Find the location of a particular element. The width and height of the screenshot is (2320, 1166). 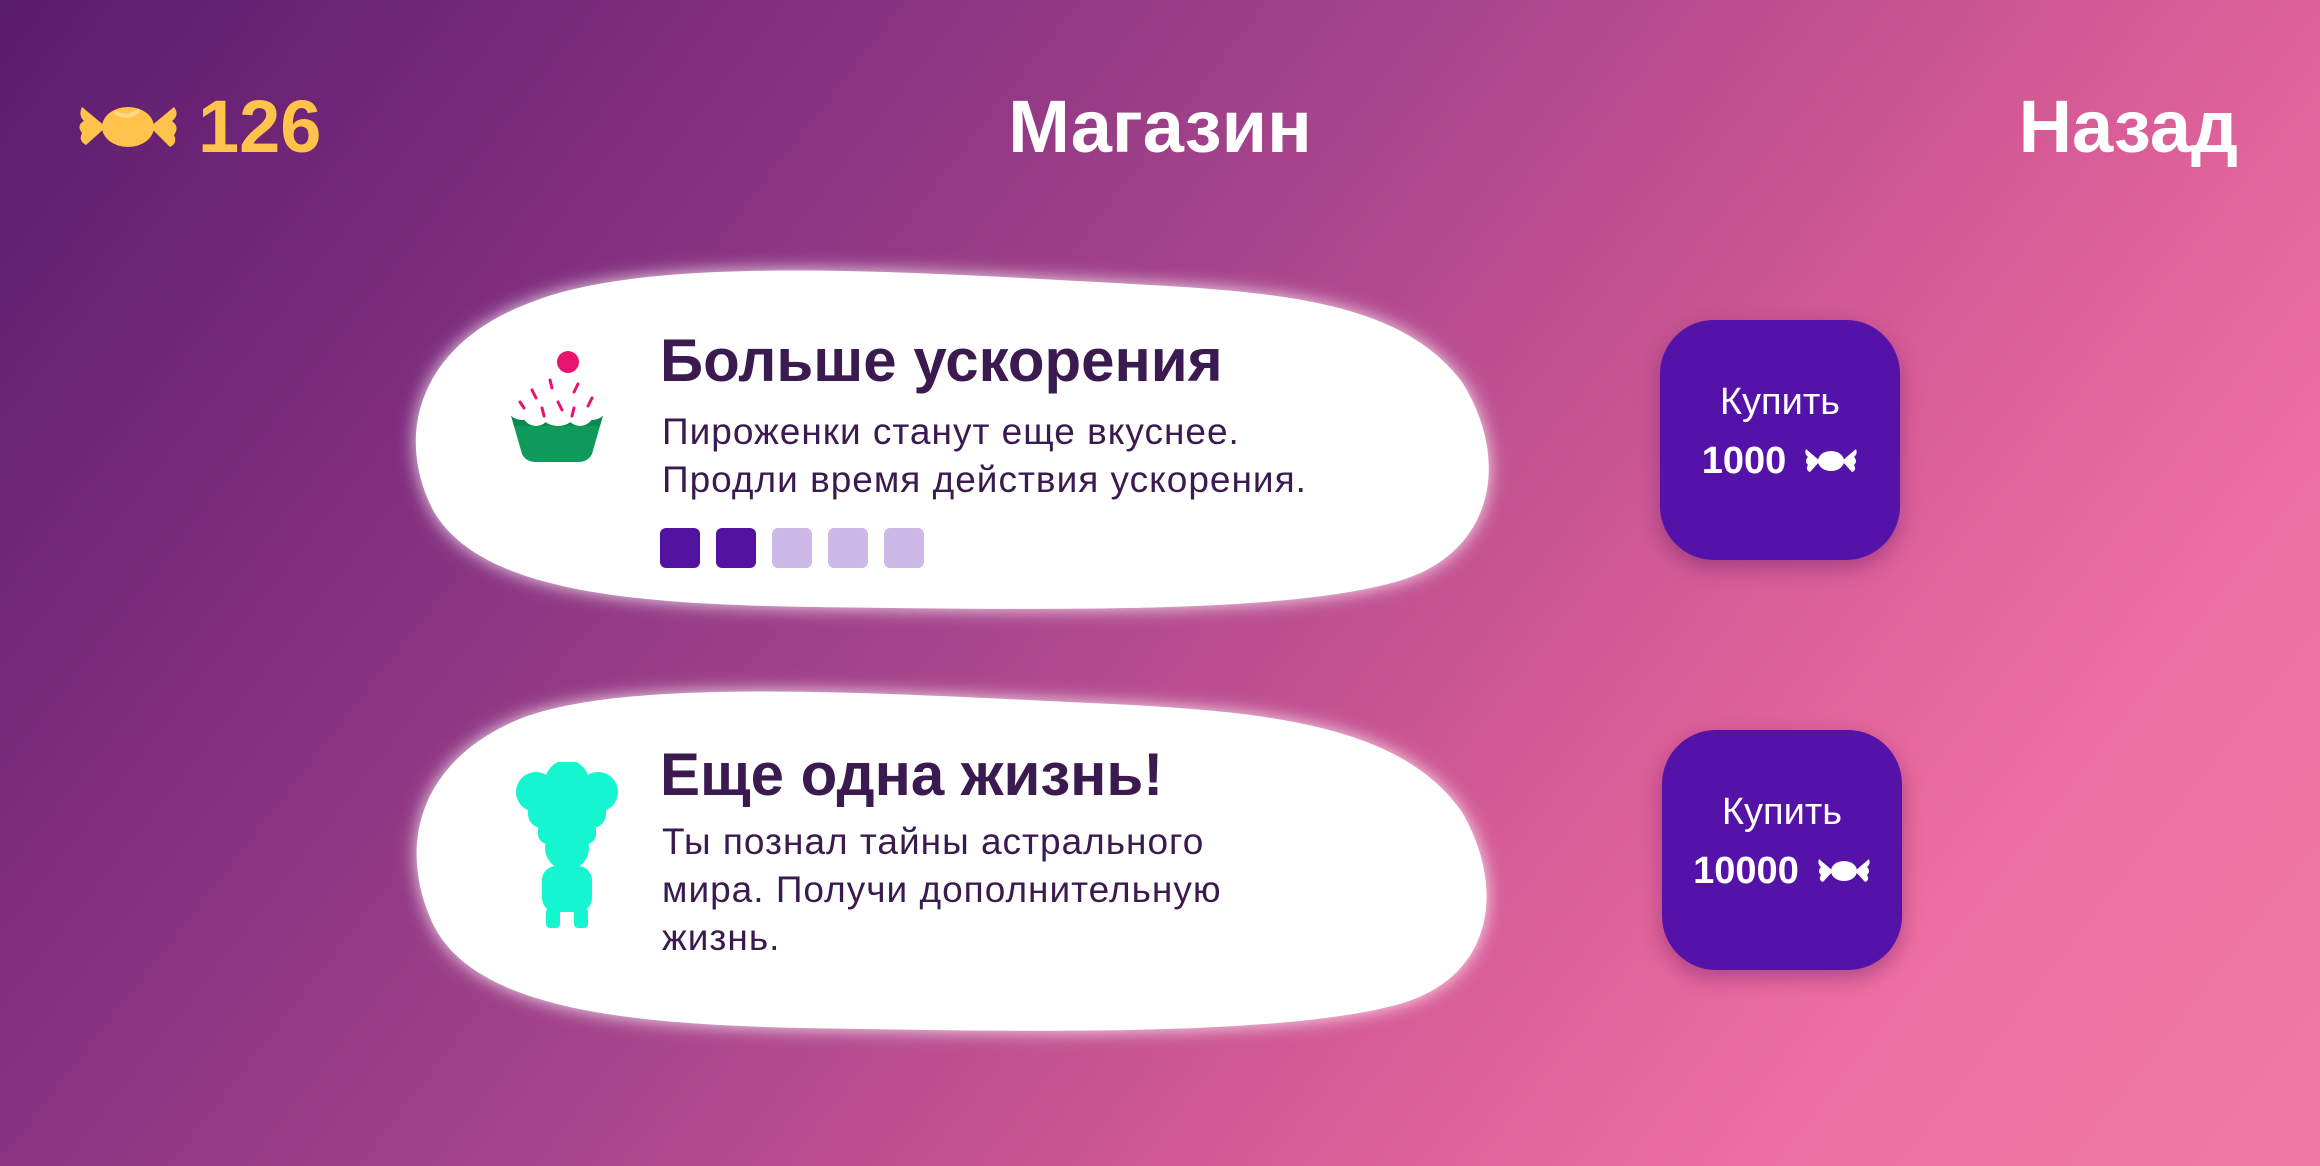

back-button: Назад is located at coordinates (2128, 127).